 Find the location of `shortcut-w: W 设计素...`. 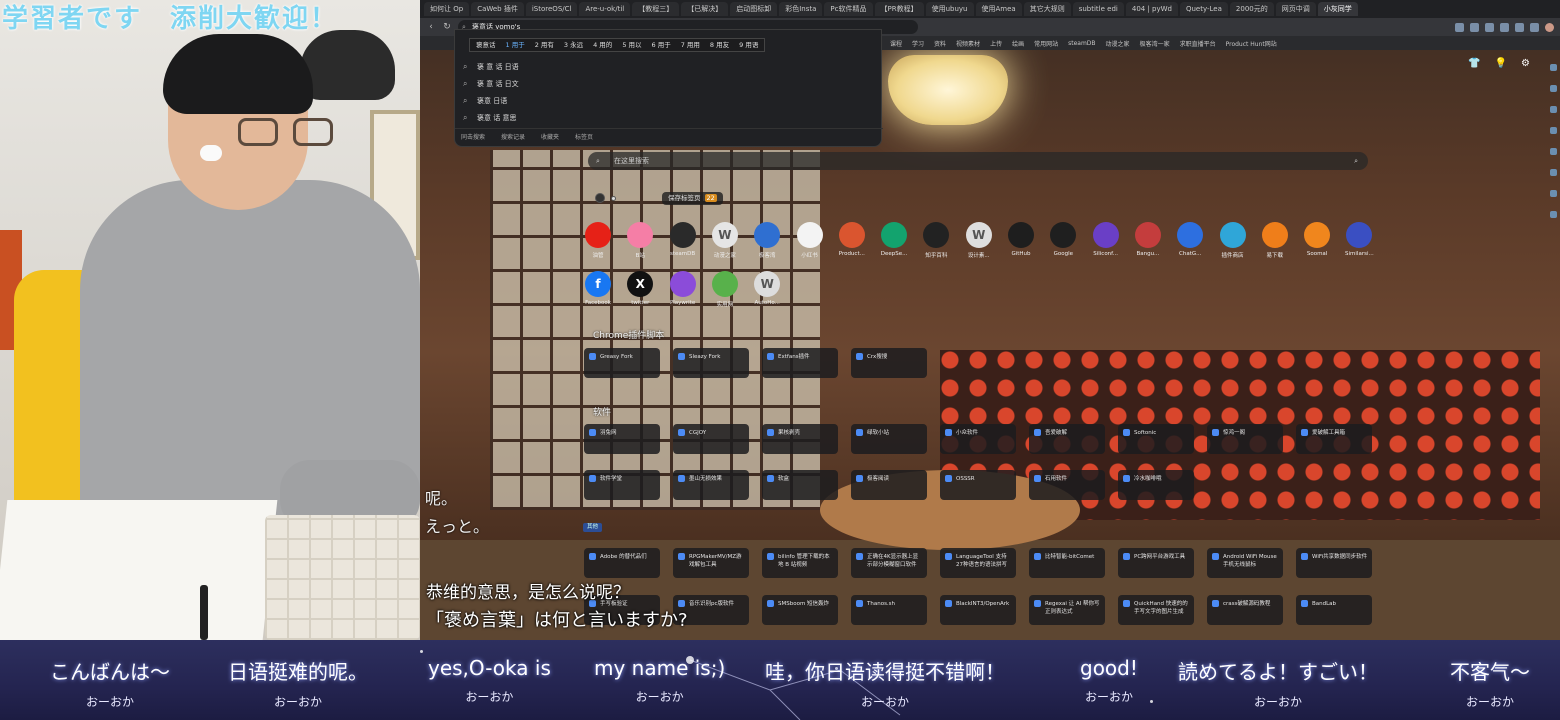

shortcut-w: W 设计素... is located at coordinates (979, 242).